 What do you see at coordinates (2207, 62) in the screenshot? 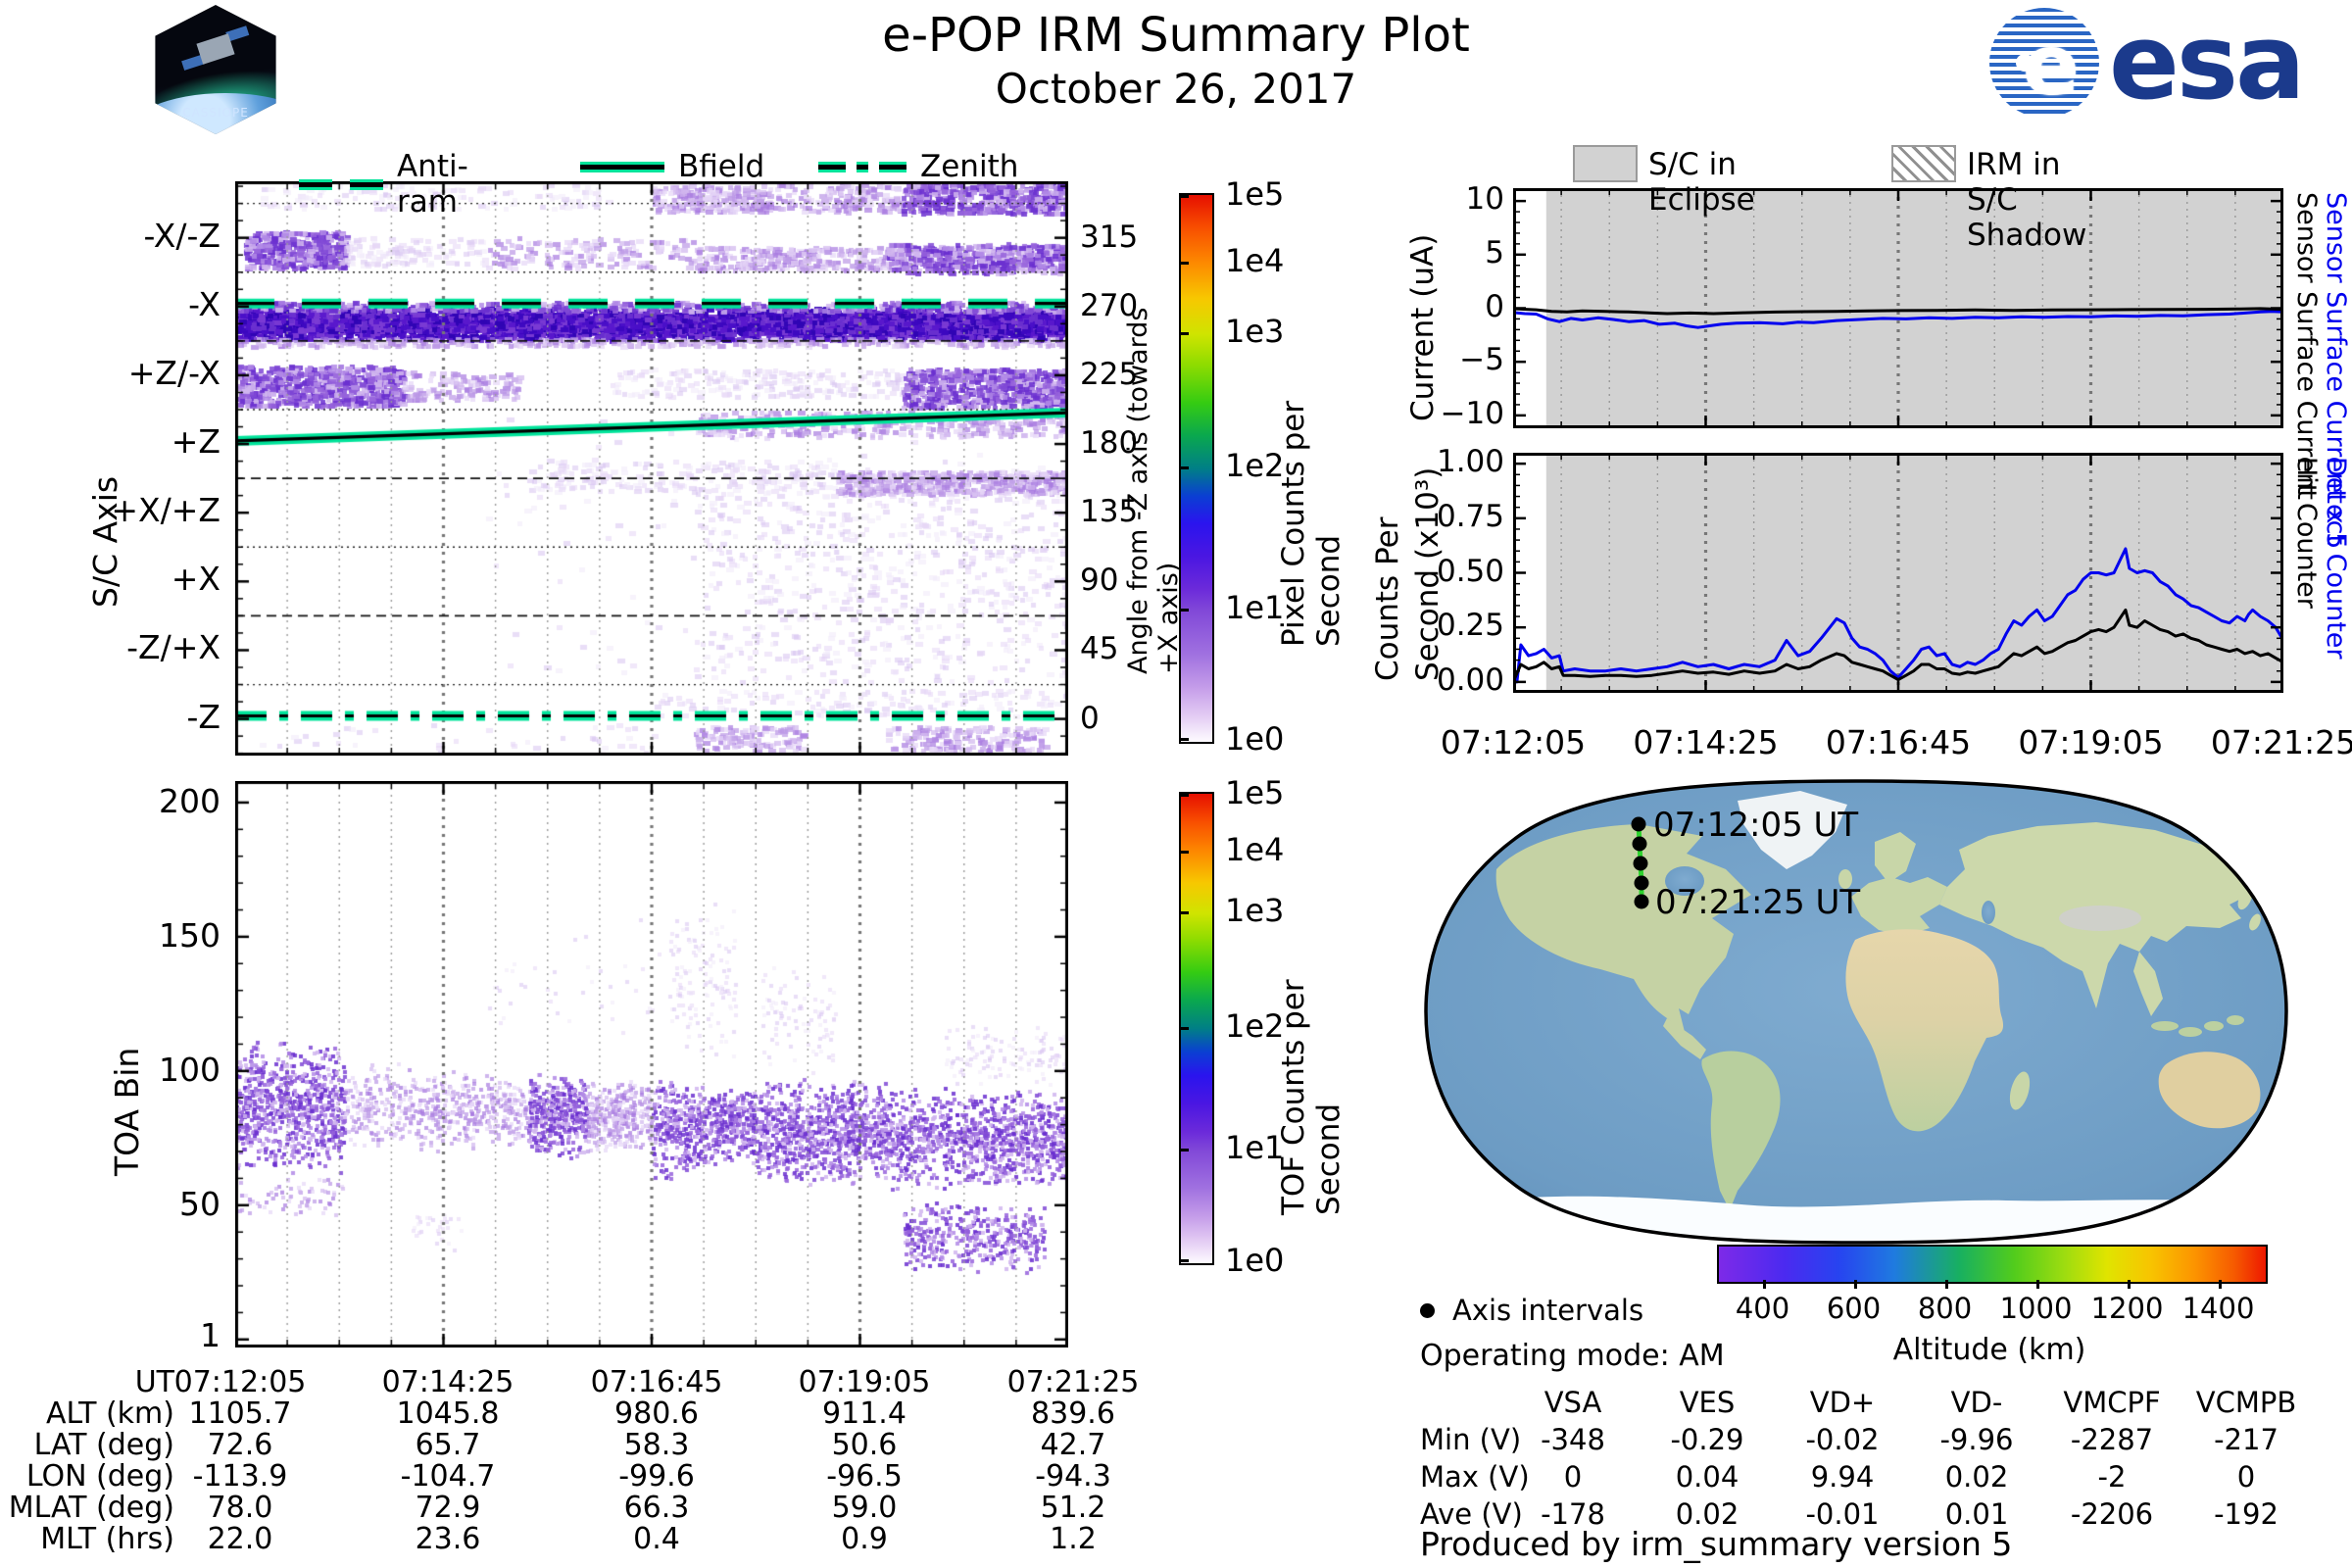
I see `esa-logo-text: esa` at bounding box center [2207, 62].